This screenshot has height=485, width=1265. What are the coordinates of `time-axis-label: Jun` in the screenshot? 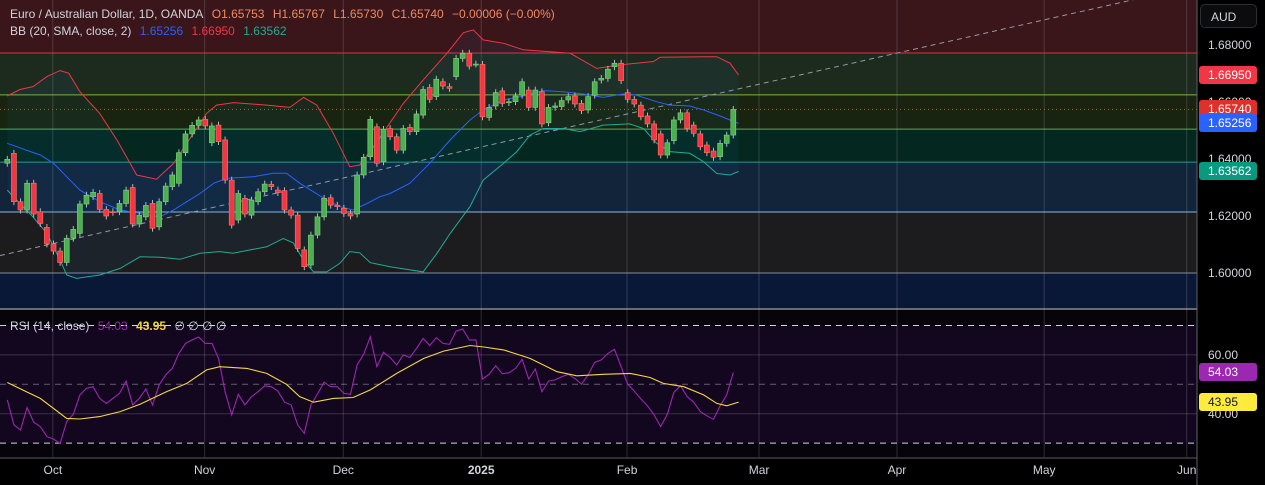 It's located at (1186, 470).